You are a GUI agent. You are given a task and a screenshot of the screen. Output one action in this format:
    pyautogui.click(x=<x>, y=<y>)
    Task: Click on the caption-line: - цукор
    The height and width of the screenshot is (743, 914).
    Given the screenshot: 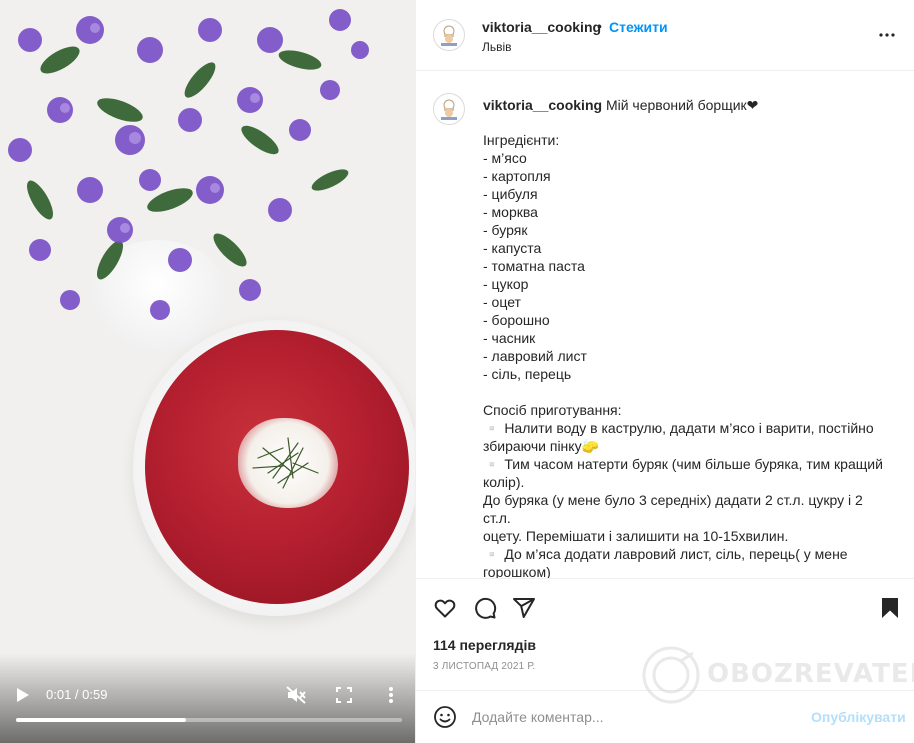 What is the action you would take?
    pyautogui.click(x=506, y=284)
    